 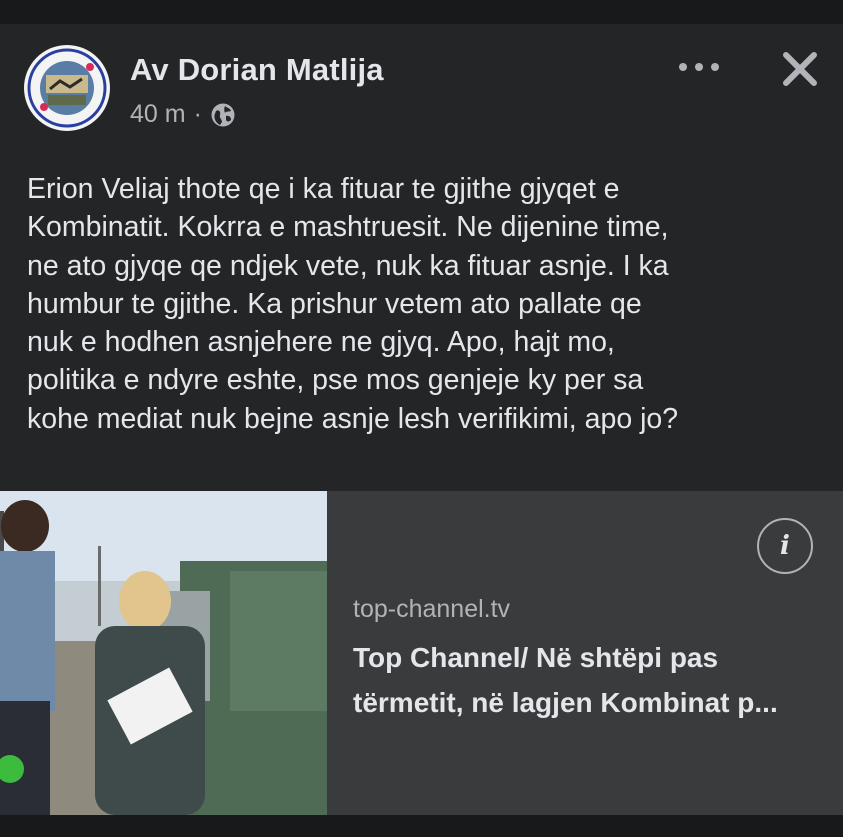 I want to click on link-headline-line: Top Channel/ Në shtëpi pas, so click(x=536, y=657).